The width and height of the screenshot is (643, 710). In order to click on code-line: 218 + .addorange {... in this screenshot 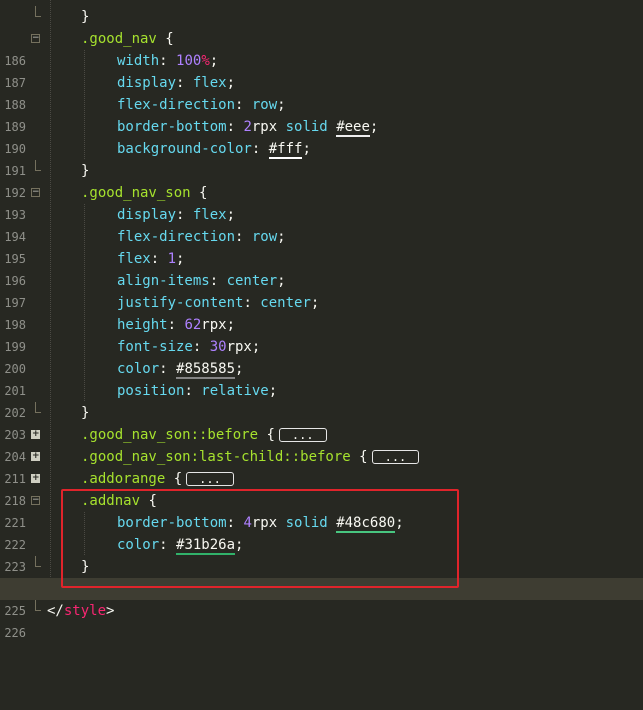, I will do `click(321, 488)`.